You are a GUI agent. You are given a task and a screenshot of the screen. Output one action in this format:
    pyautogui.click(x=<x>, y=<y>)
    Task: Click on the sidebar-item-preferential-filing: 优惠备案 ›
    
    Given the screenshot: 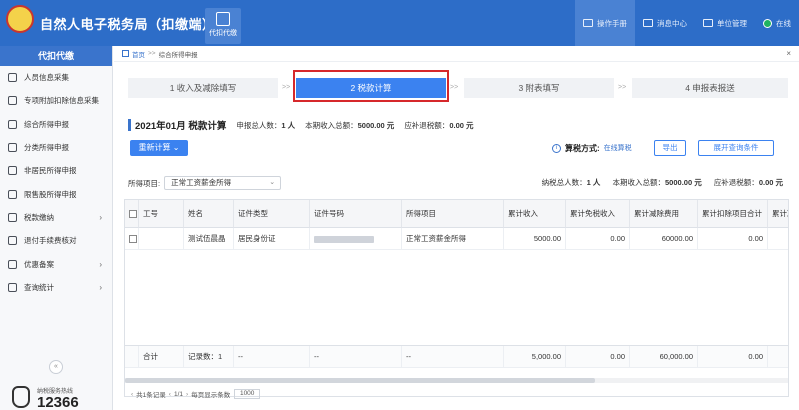 What is the action you would take?
    pyautogui.click(x=56, y=263)
    